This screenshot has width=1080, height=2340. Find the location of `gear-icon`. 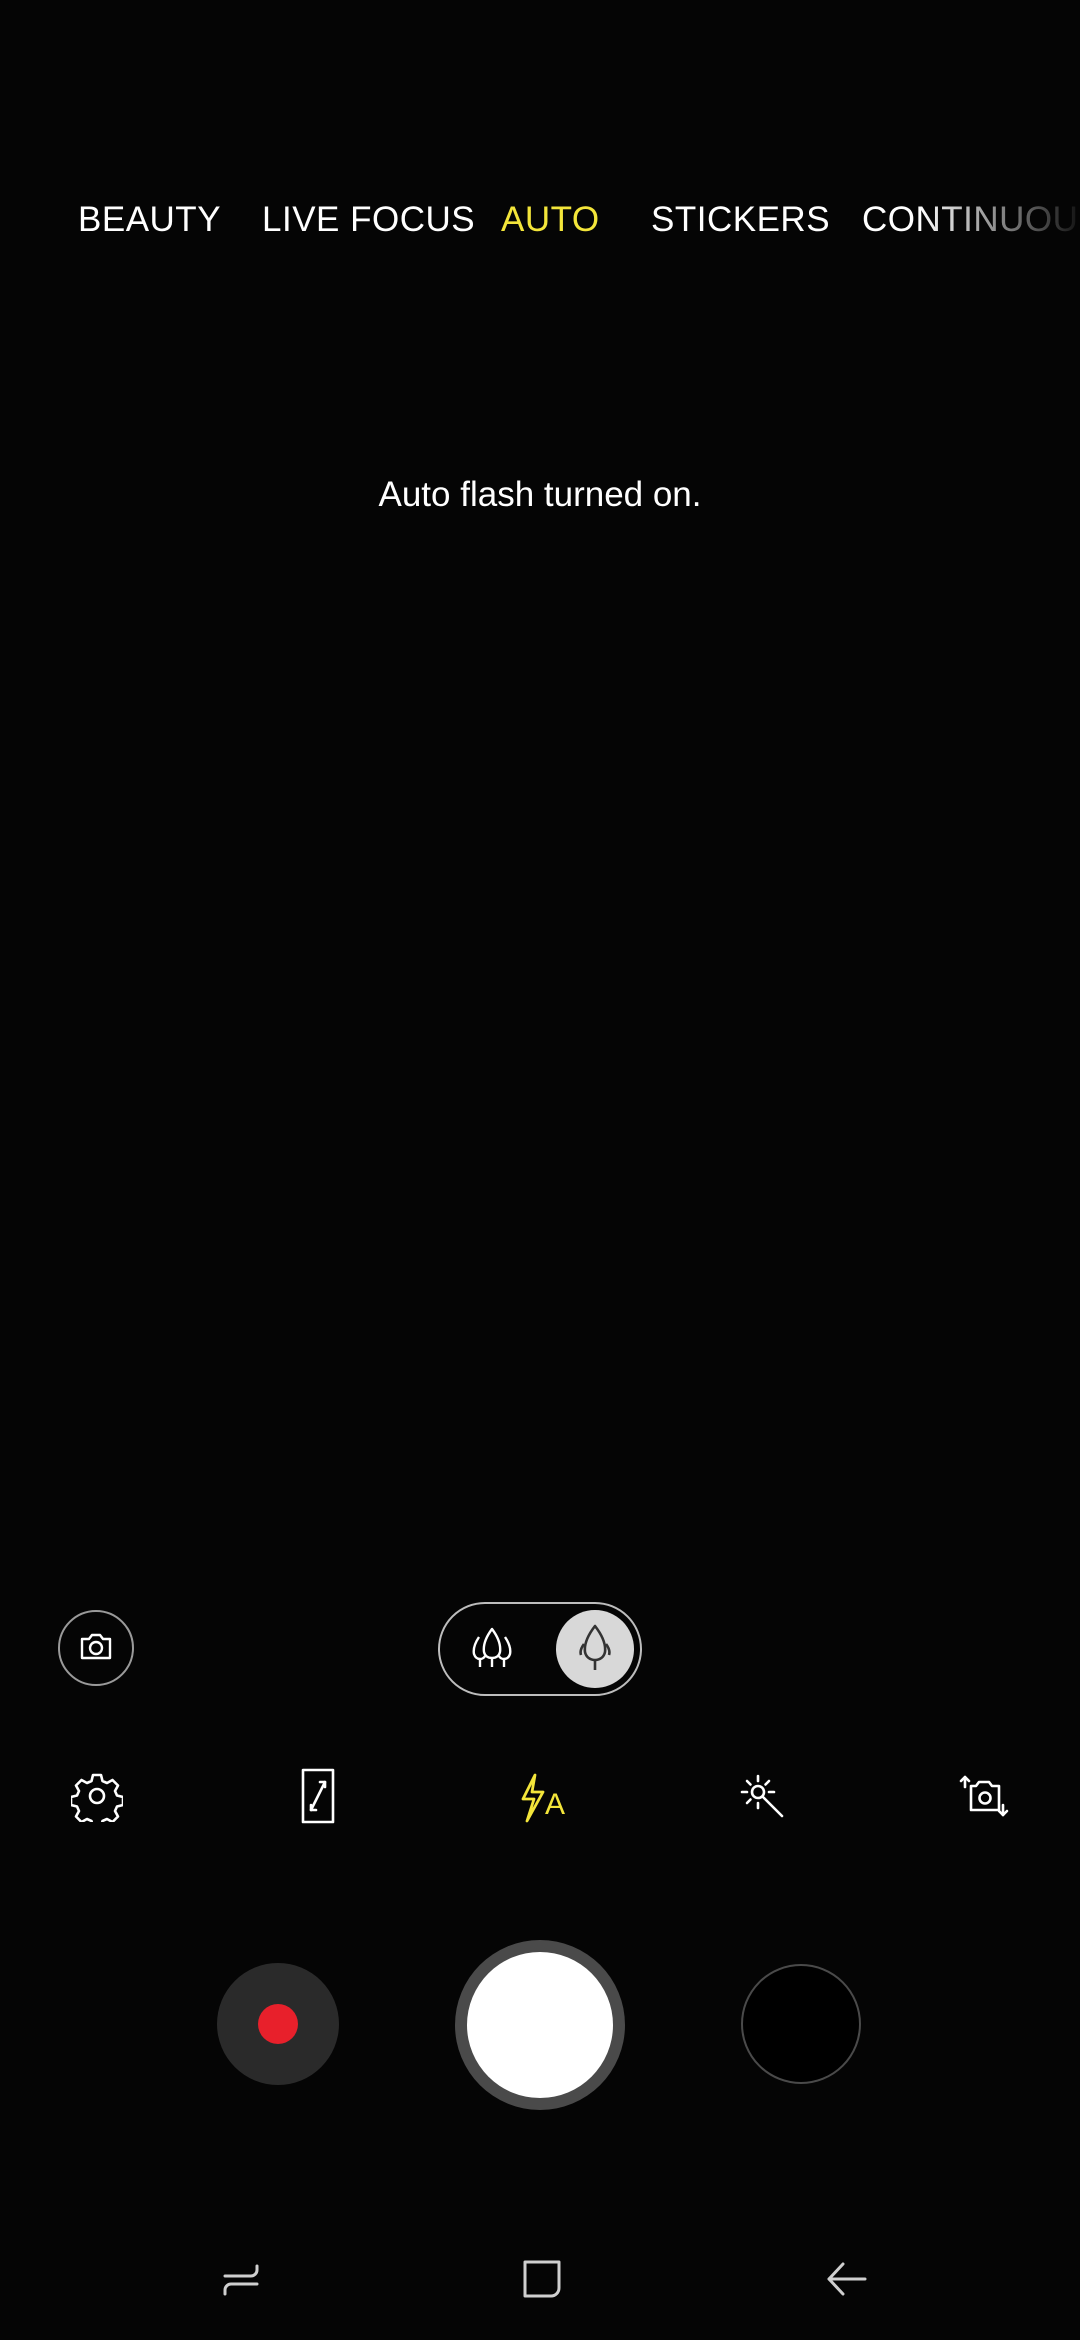

gear-icon is located at coordinates (97, 1799).